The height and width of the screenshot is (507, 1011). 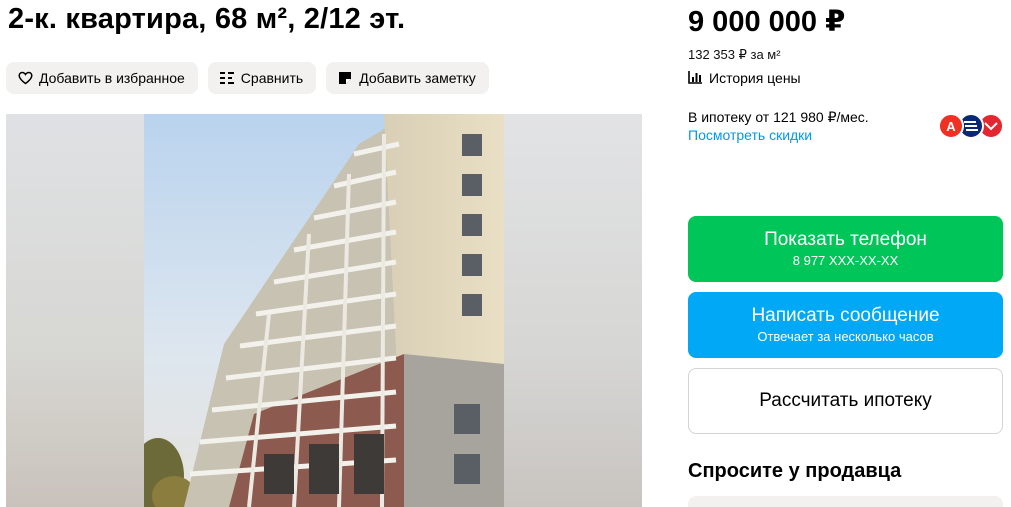 I want to click on heart-icon, so click(x=25, y=78).